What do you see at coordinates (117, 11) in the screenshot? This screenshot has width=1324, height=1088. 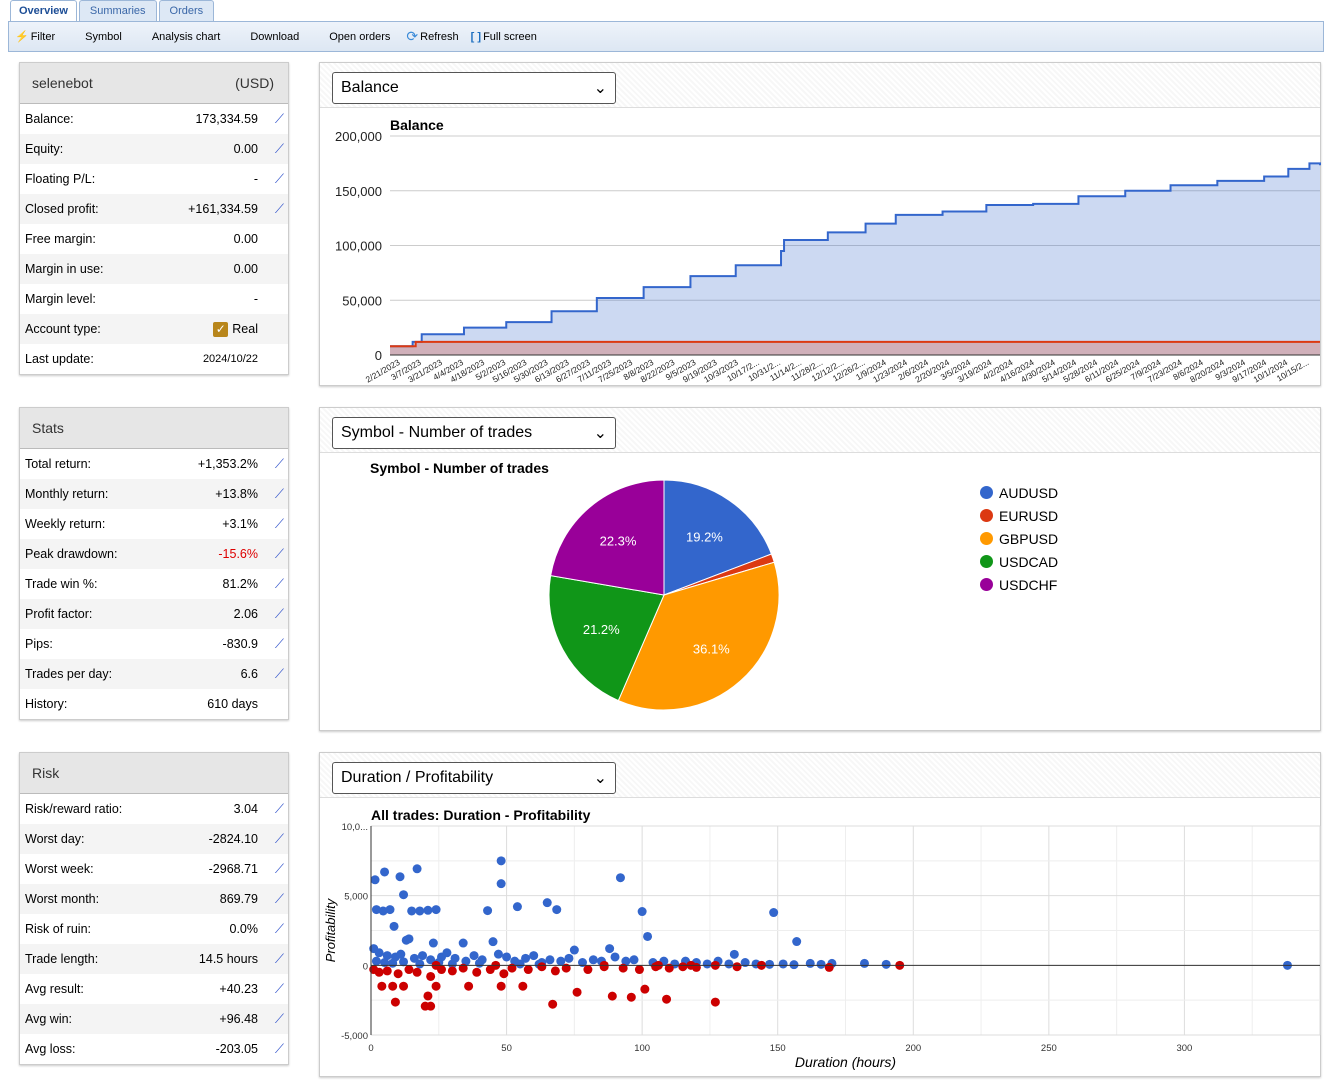 I see `tab-summaries: Summaries` at bounding box center [117, 11].